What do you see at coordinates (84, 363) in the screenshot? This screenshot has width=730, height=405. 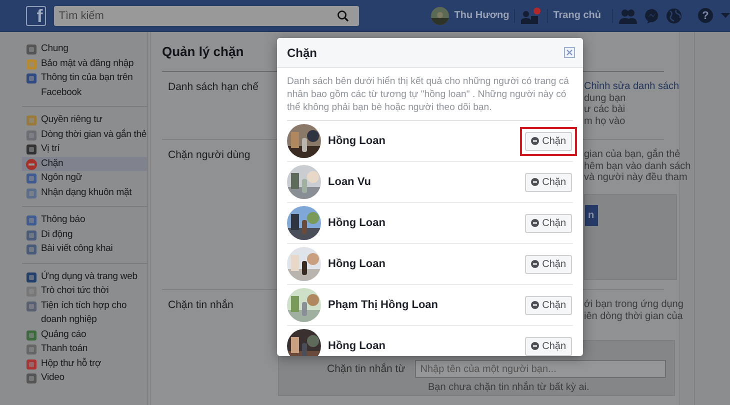 I see `sidebar-item: Hộp thư hỗ trợ` at bounding box center [84, 363].